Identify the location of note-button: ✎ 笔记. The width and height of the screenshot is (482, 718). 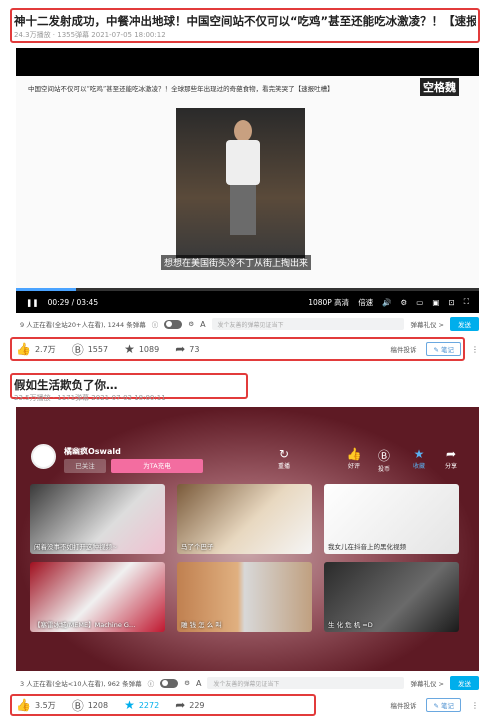
(443, 349).